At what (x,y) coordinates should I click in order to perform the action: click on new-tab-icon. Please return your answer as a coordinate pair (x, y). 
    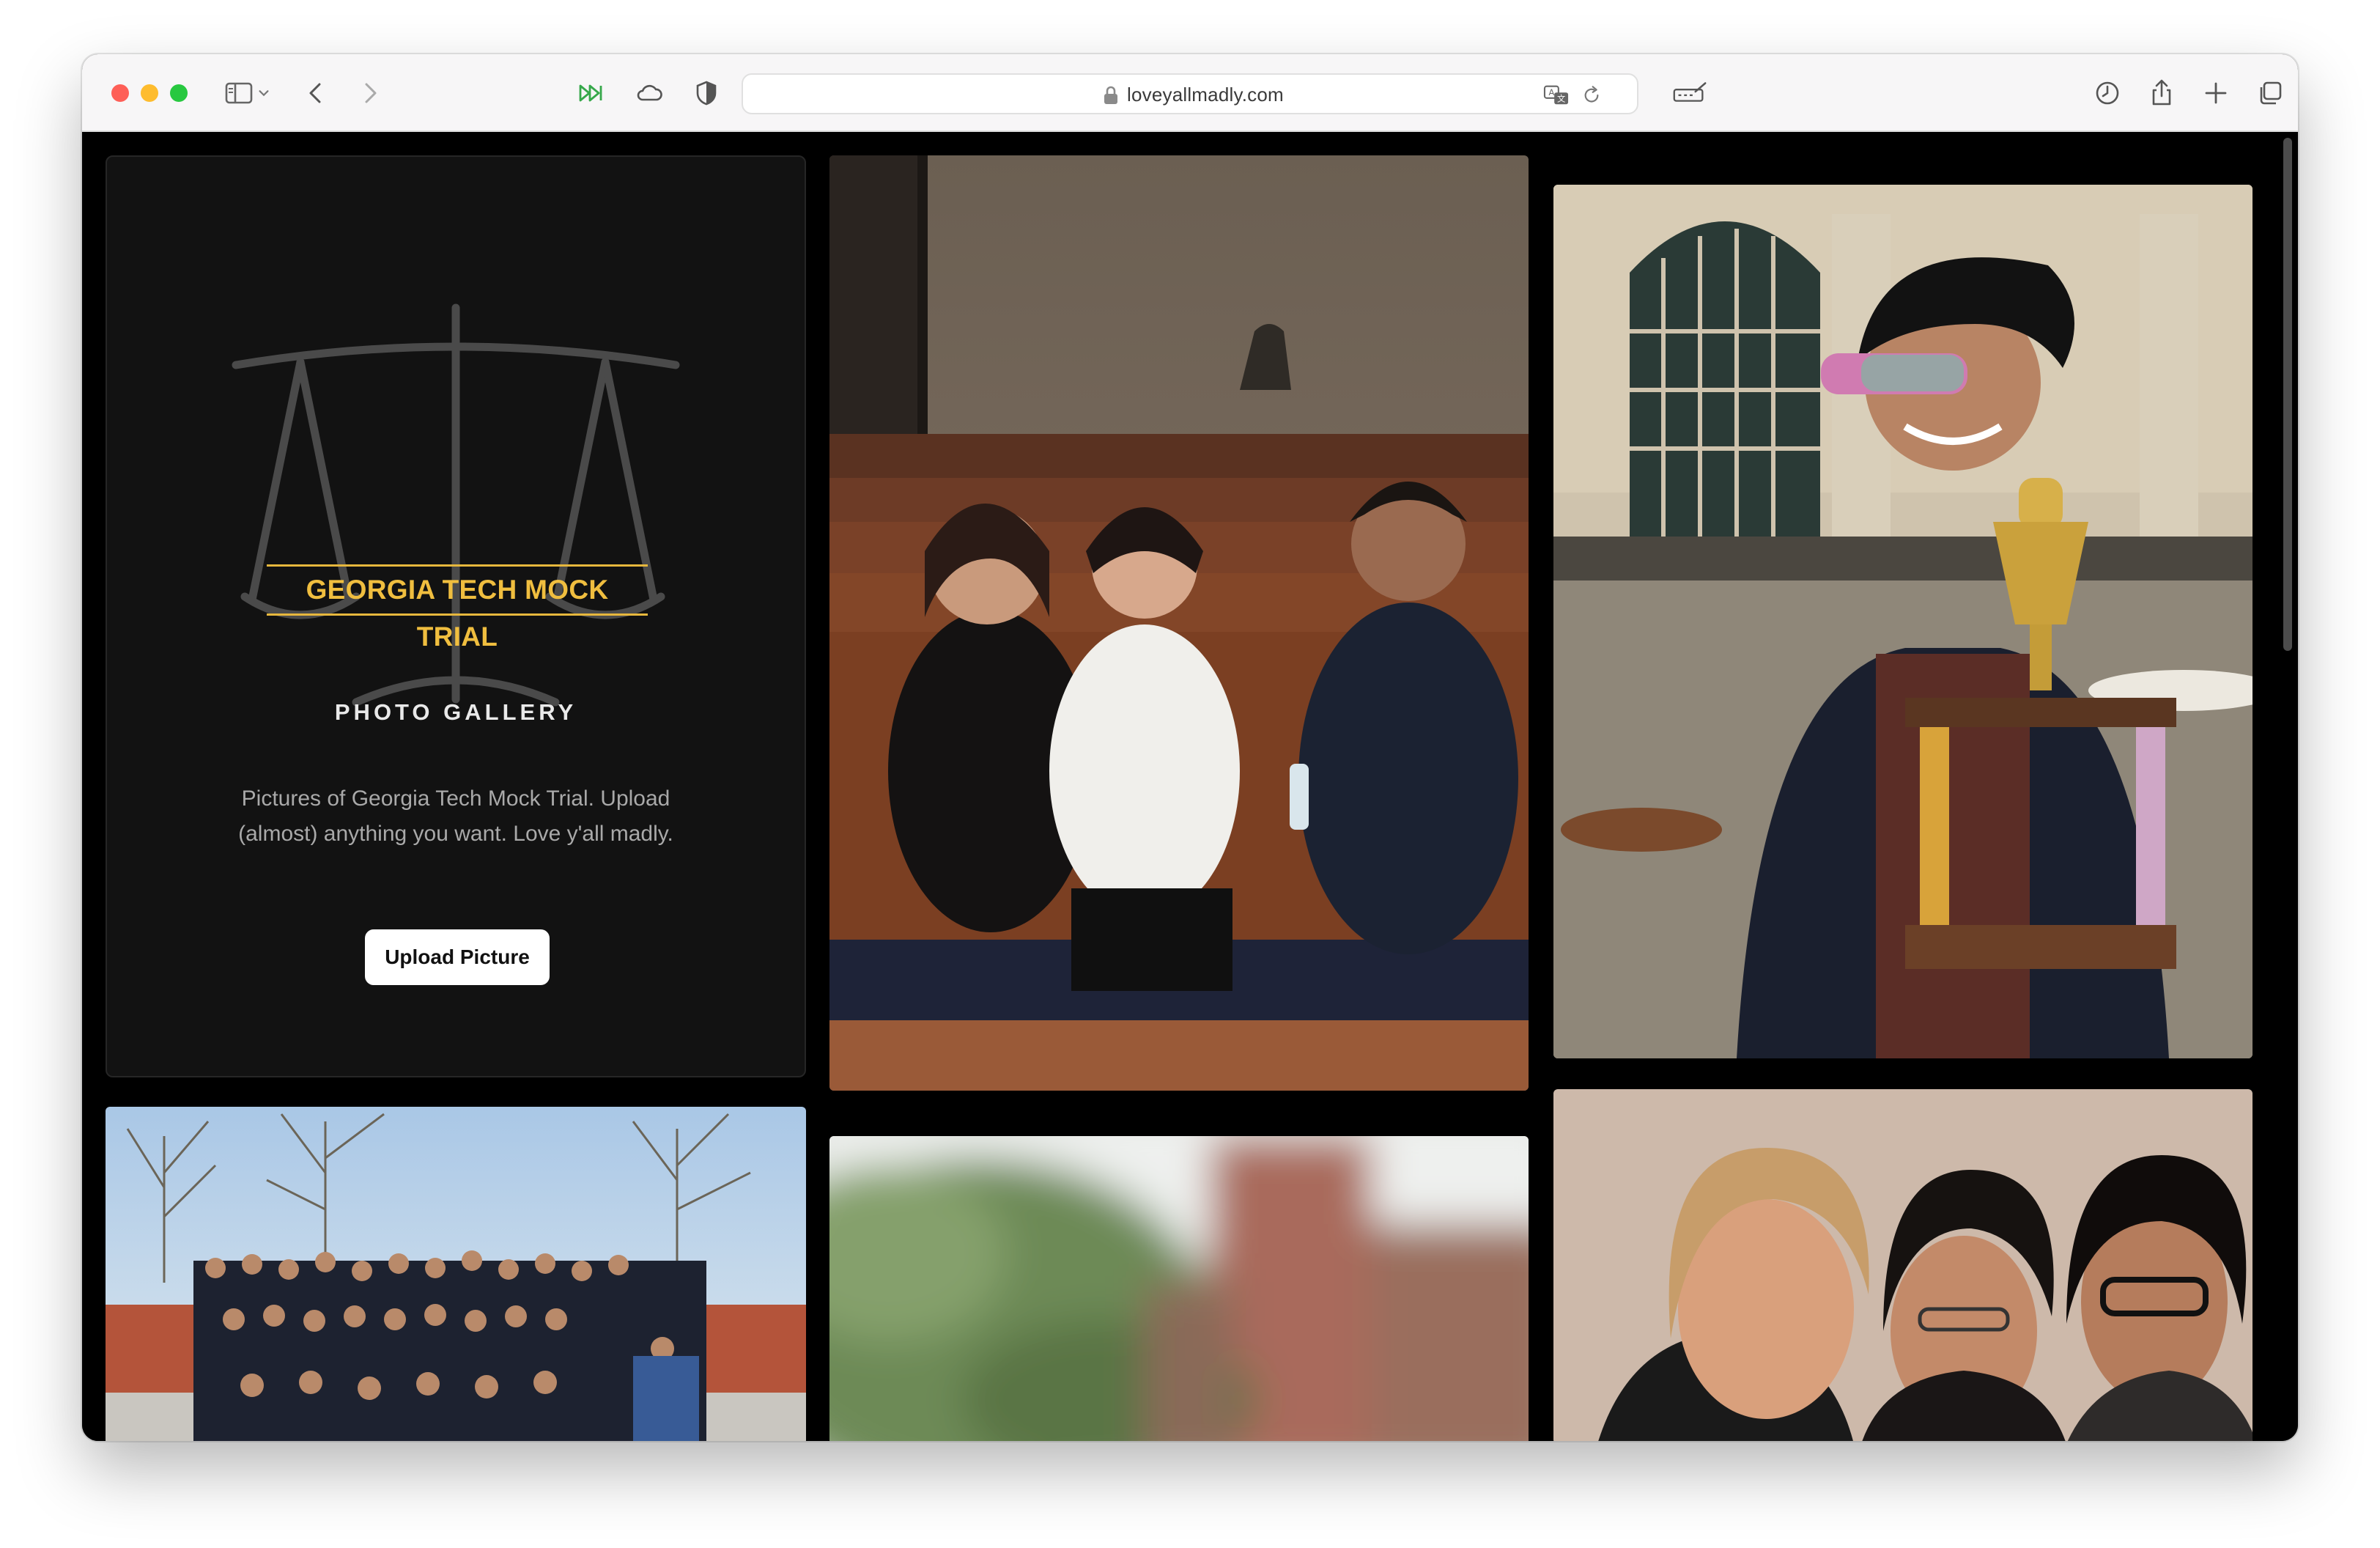
    Looking at the image, I should click on (2216, 93).